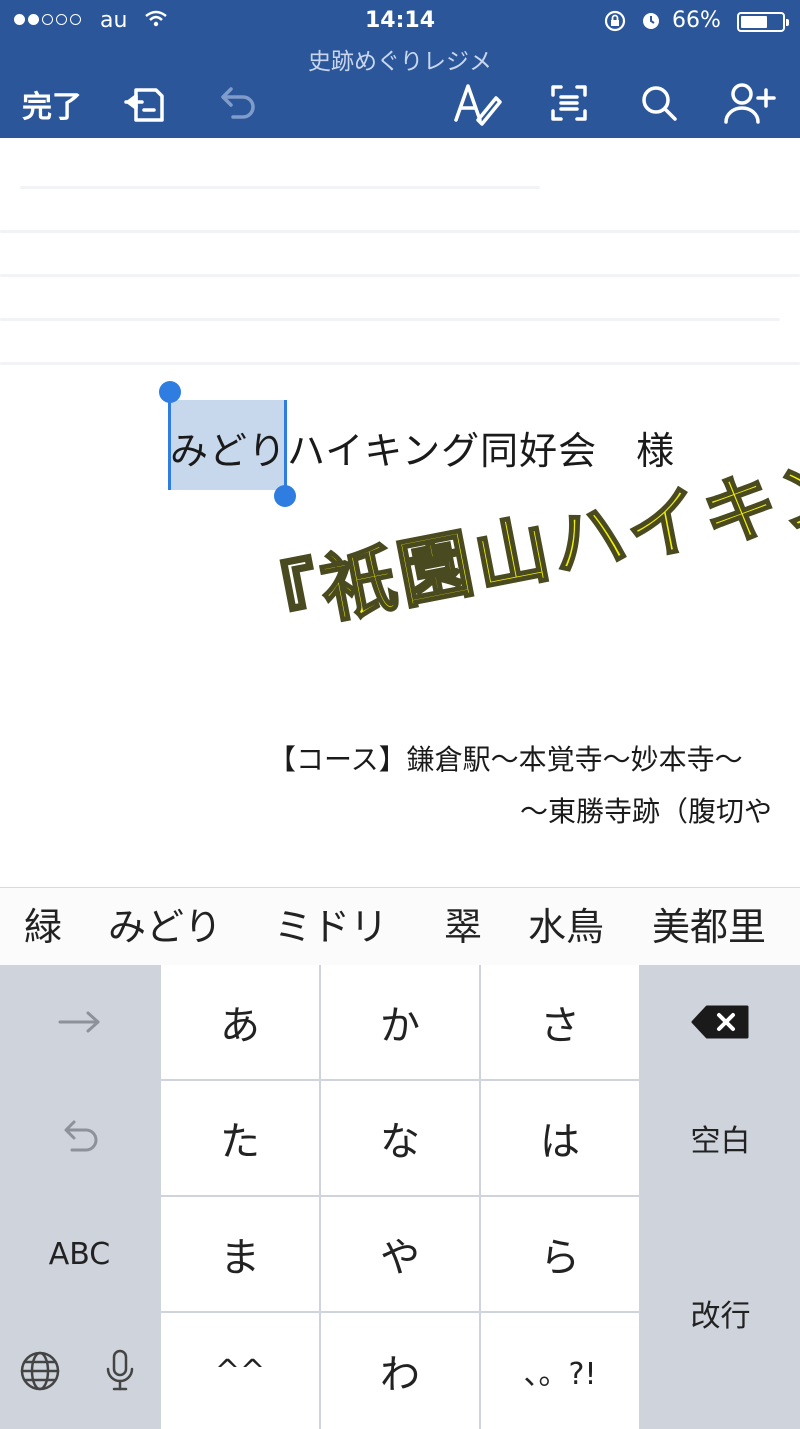  What do you see at coordinates (560, 1138) in the screenshot?
I see `kana-key: は` at bounding box center [560, 1138].